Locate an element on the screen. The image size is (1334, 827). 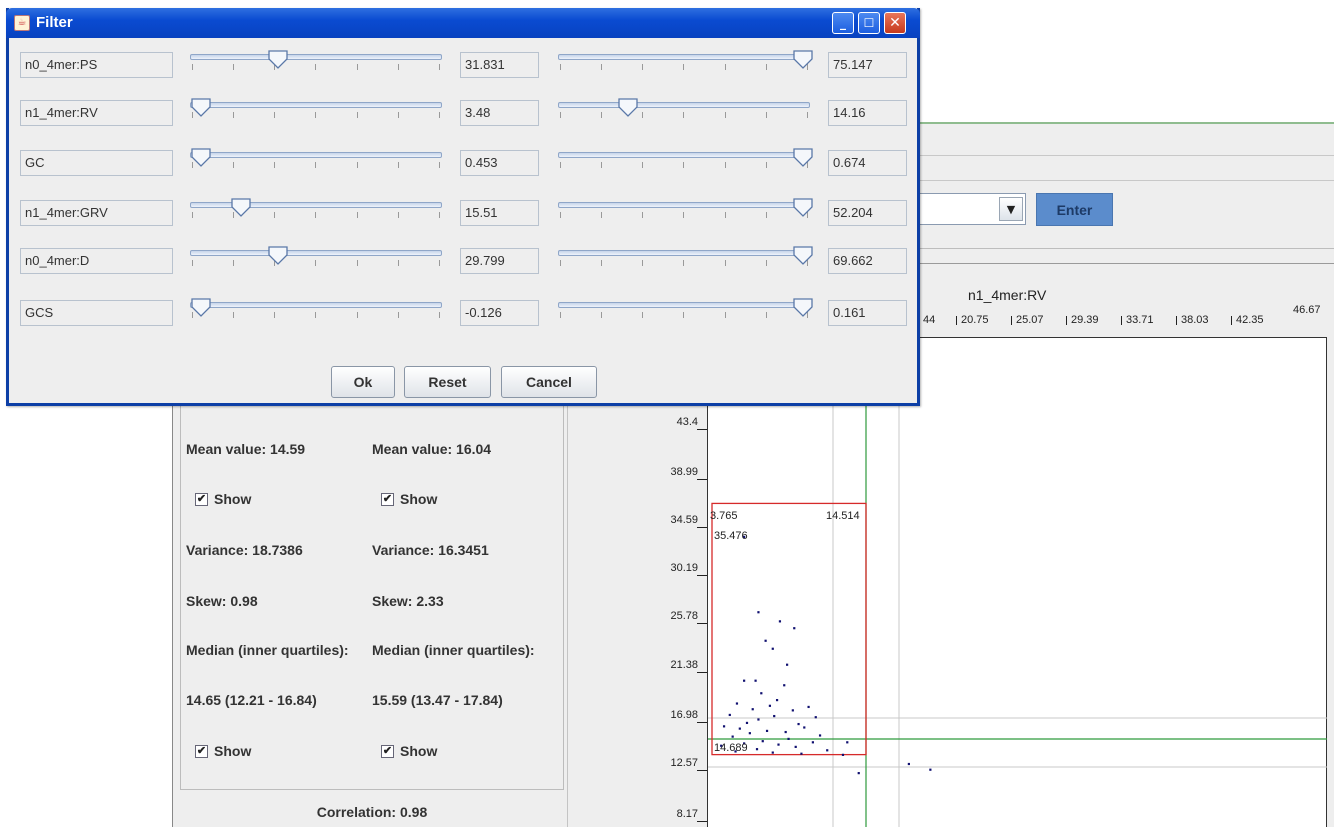
max-value-field-0: 75.147 is located at coordinates (867, 65).